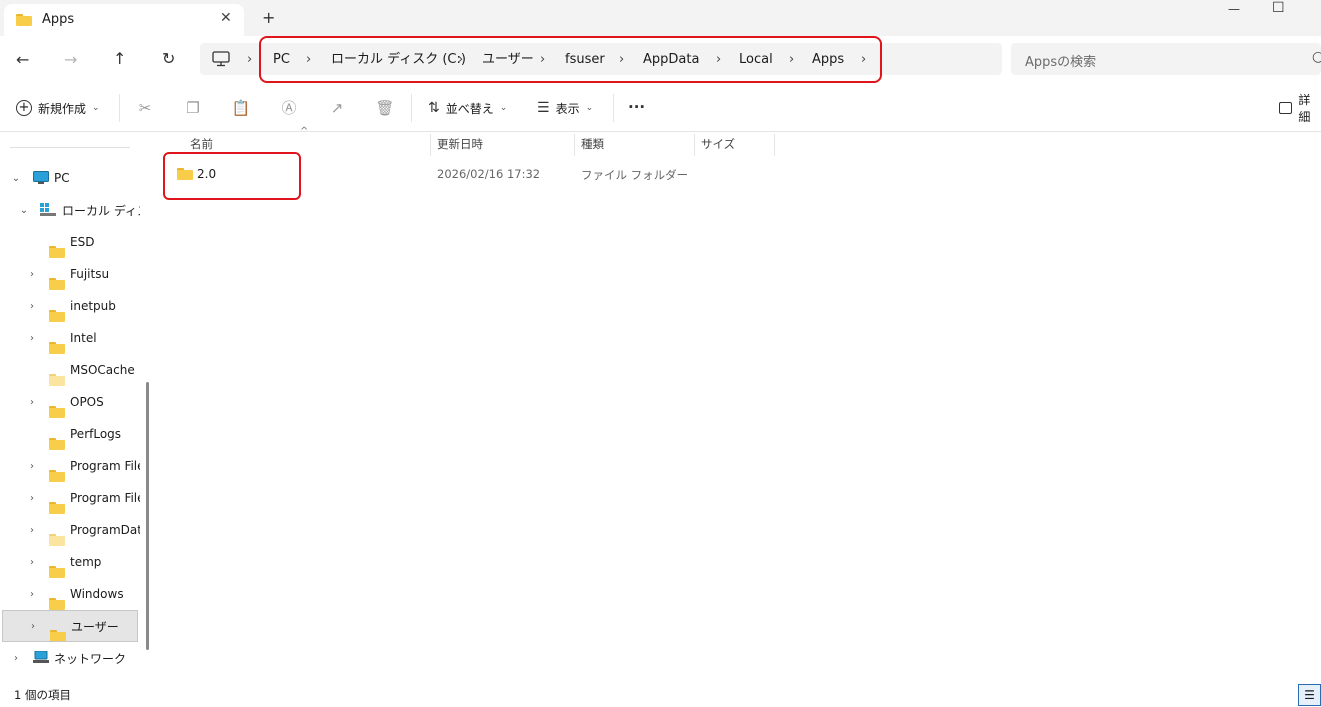  Describe the element at coordinates (24, 108) in the screenshot. I see `plus-circle-icon: +` at that location.